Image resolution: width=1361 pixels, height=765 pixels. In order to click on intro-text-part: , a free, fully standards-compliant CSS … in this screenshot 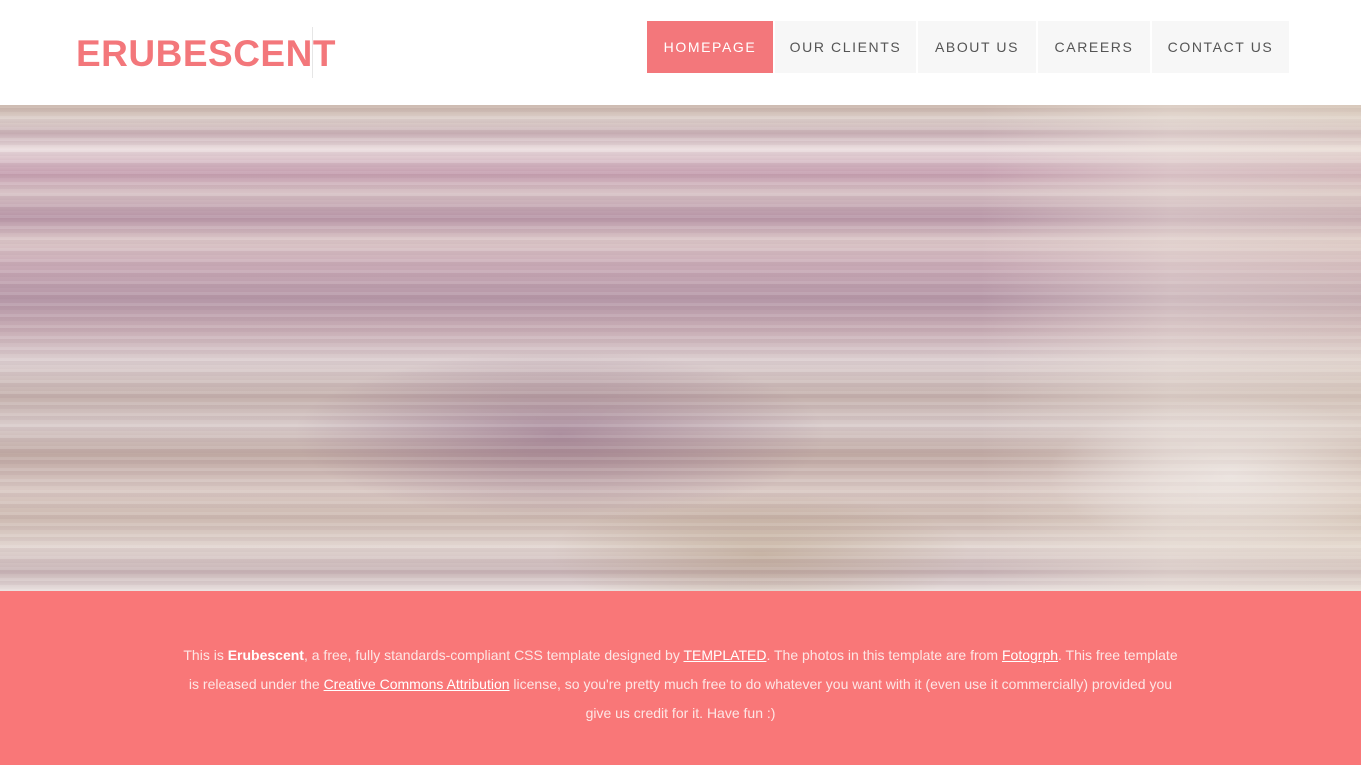, I will do `click(493, 655)`.